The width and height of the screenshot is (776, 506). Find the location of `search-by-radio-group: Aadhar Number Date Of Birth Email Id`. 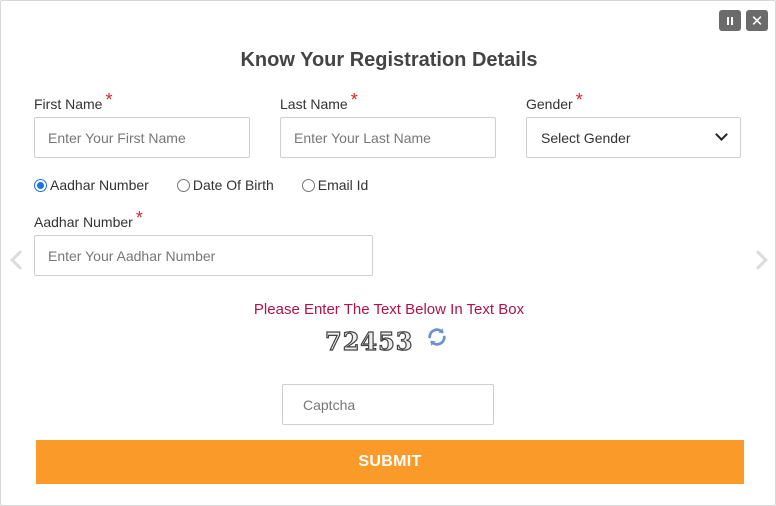

search-by-radio-group: Aadhar Number Date Of Birth Email Id is located at coordinates (215, 185).